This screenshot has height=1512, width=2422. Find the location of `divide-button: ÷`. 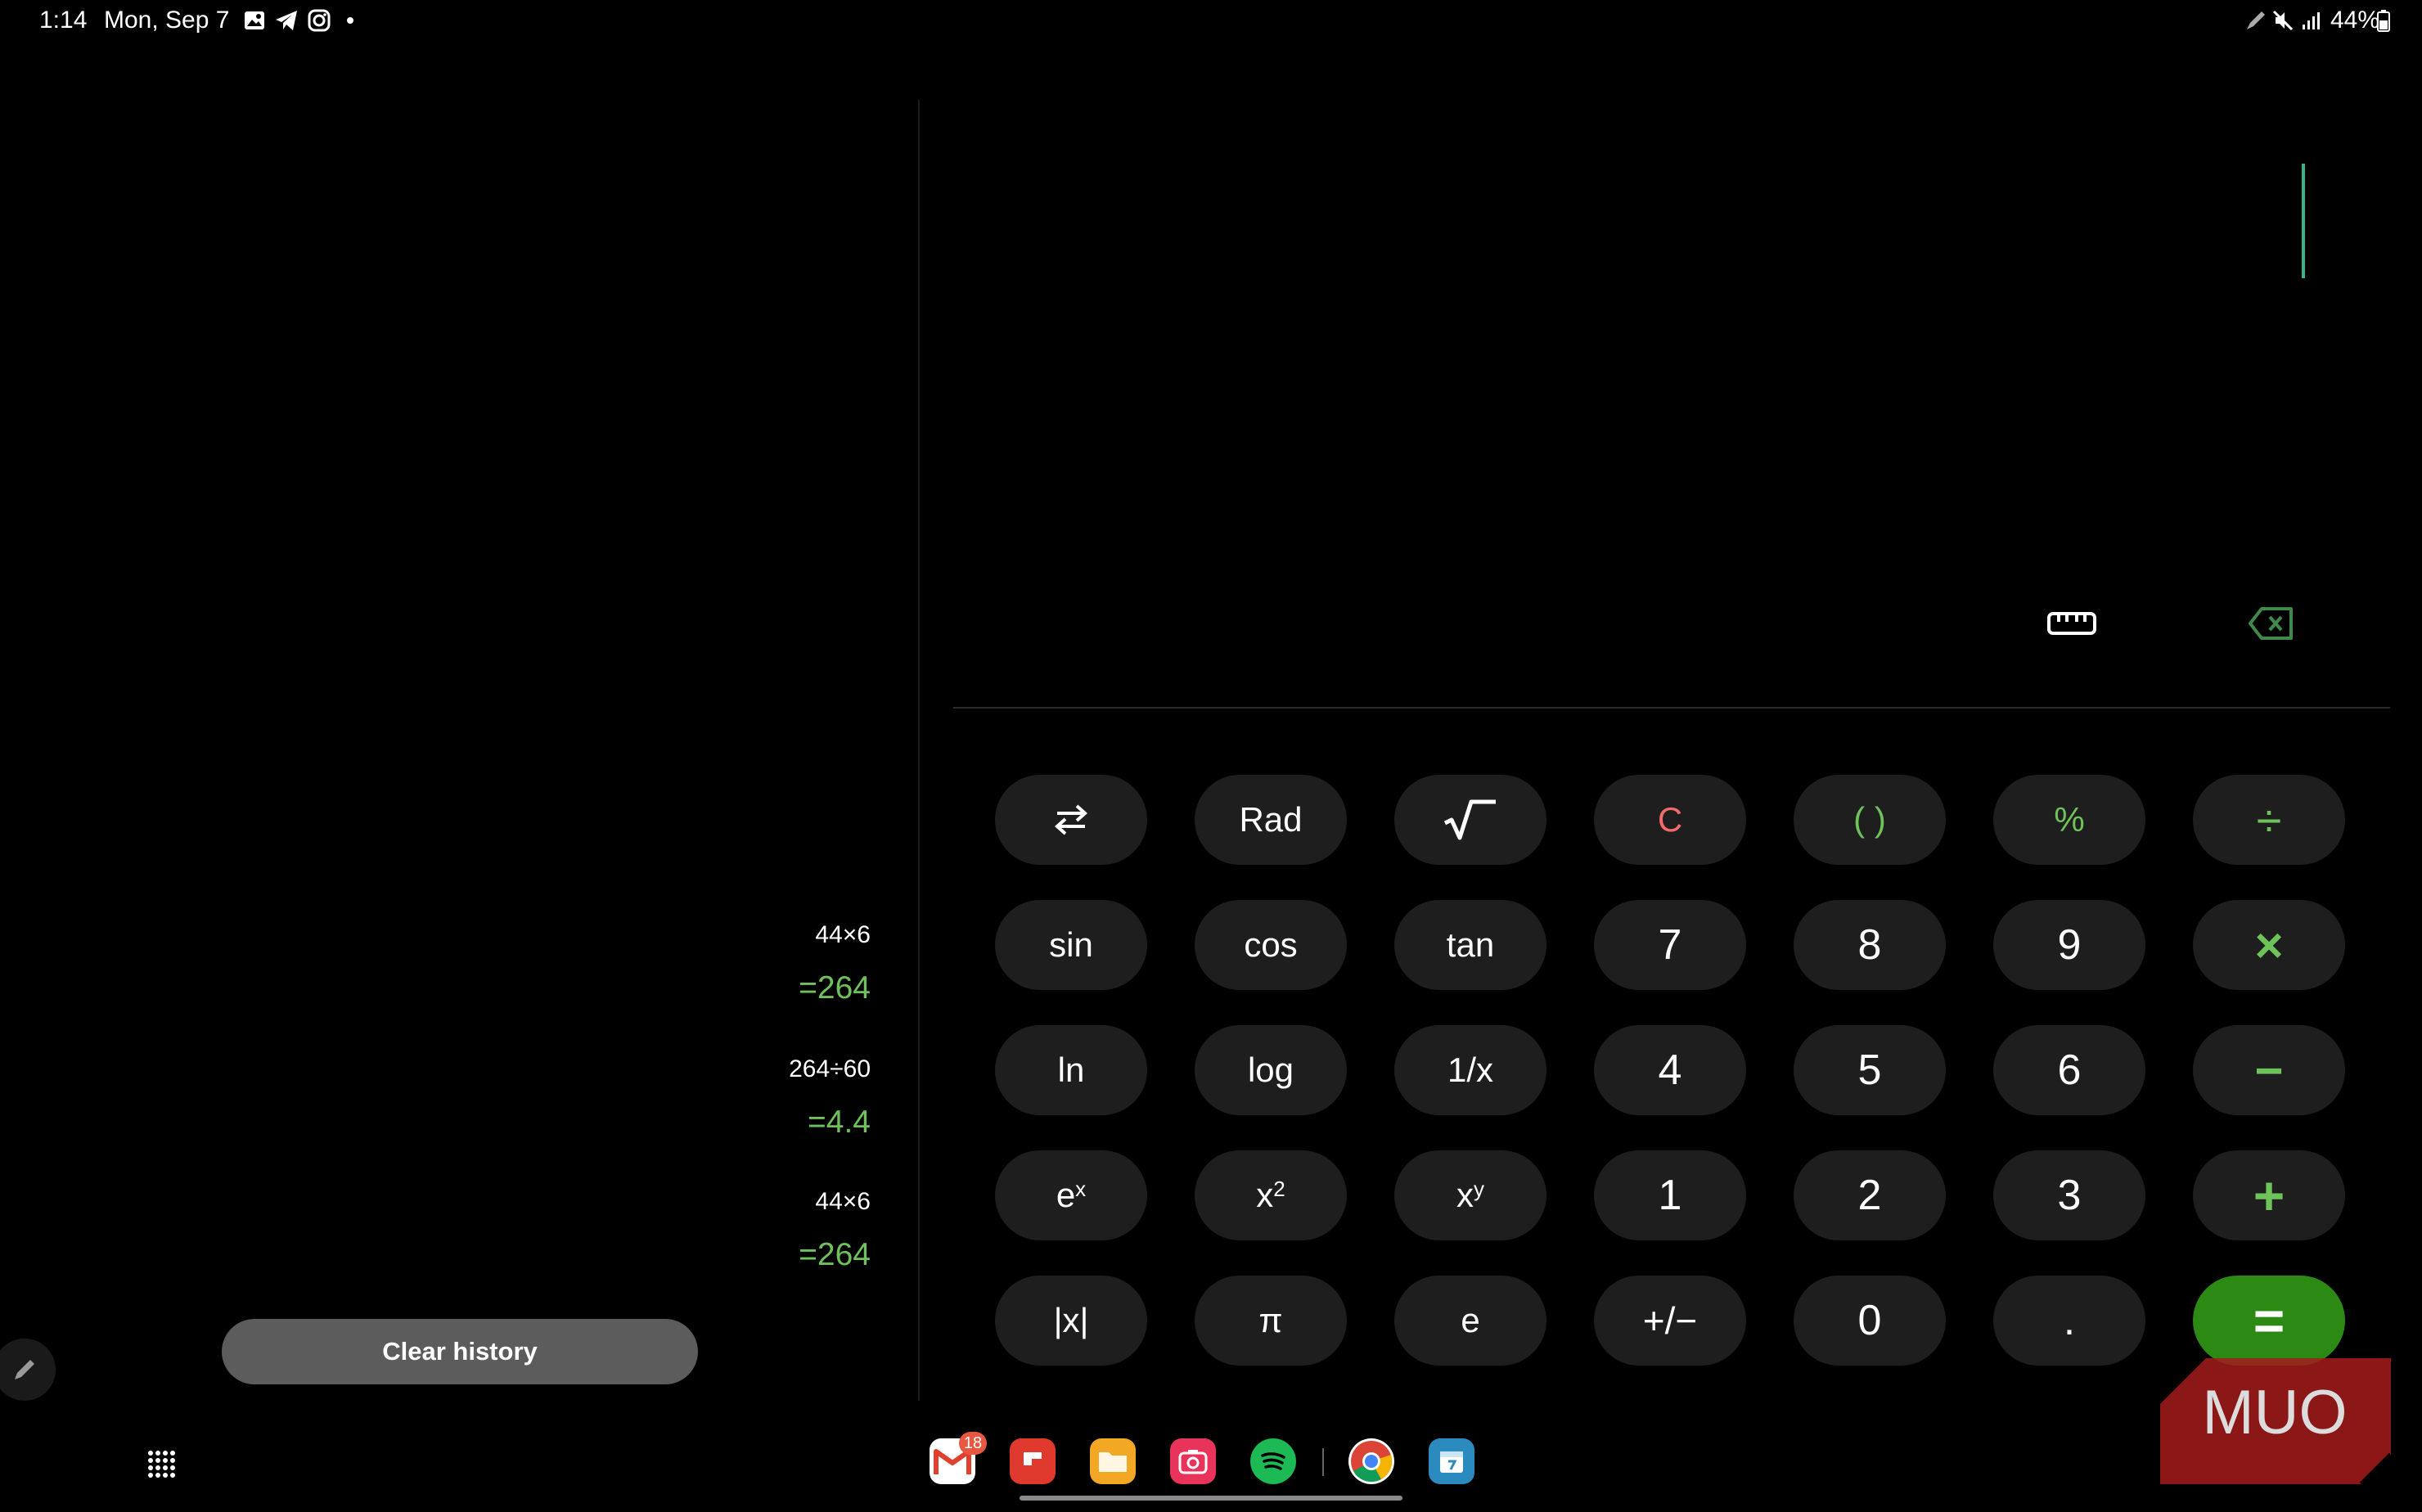

divide-button: ÷ is located at coordinates (2269, 820).